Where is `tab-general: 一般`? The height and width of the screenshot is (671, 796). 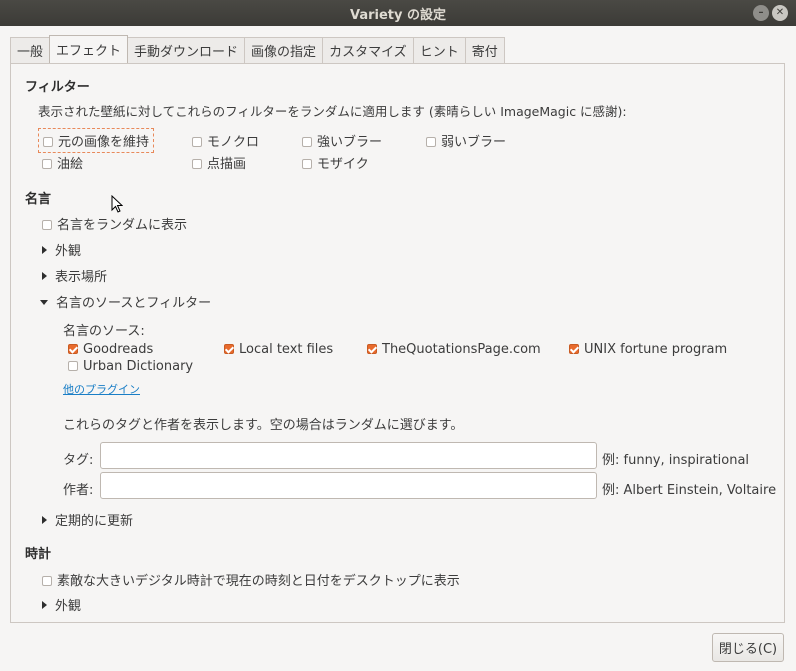 tab-general: 一般 is located at coordinates (30, 50).